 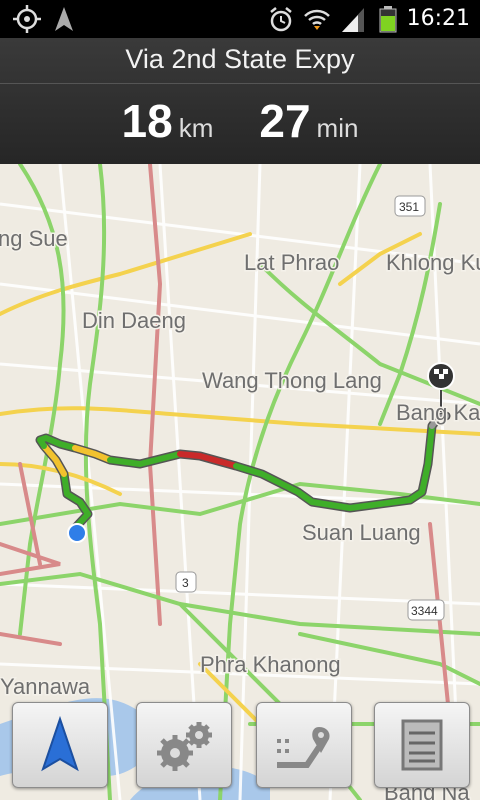 What do you see at coordinates (353, 20) in the screenshot?
I see `signal-icon` at bounding box center [353, 20].